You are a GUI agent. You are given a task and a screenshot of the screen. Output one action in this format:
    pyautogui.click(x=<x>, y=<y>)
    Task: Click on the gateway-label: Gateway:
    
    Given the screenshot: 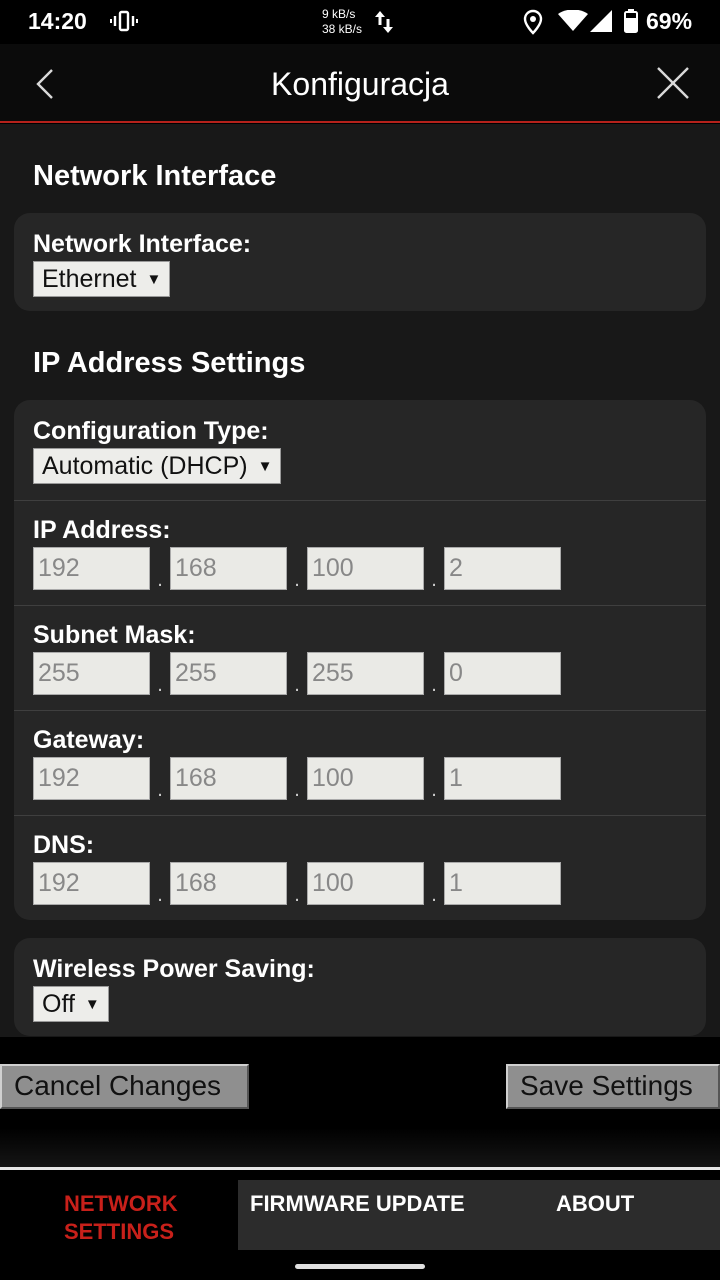 What is the action you would take?
    pyautogui.click(x=89, y=740)
    